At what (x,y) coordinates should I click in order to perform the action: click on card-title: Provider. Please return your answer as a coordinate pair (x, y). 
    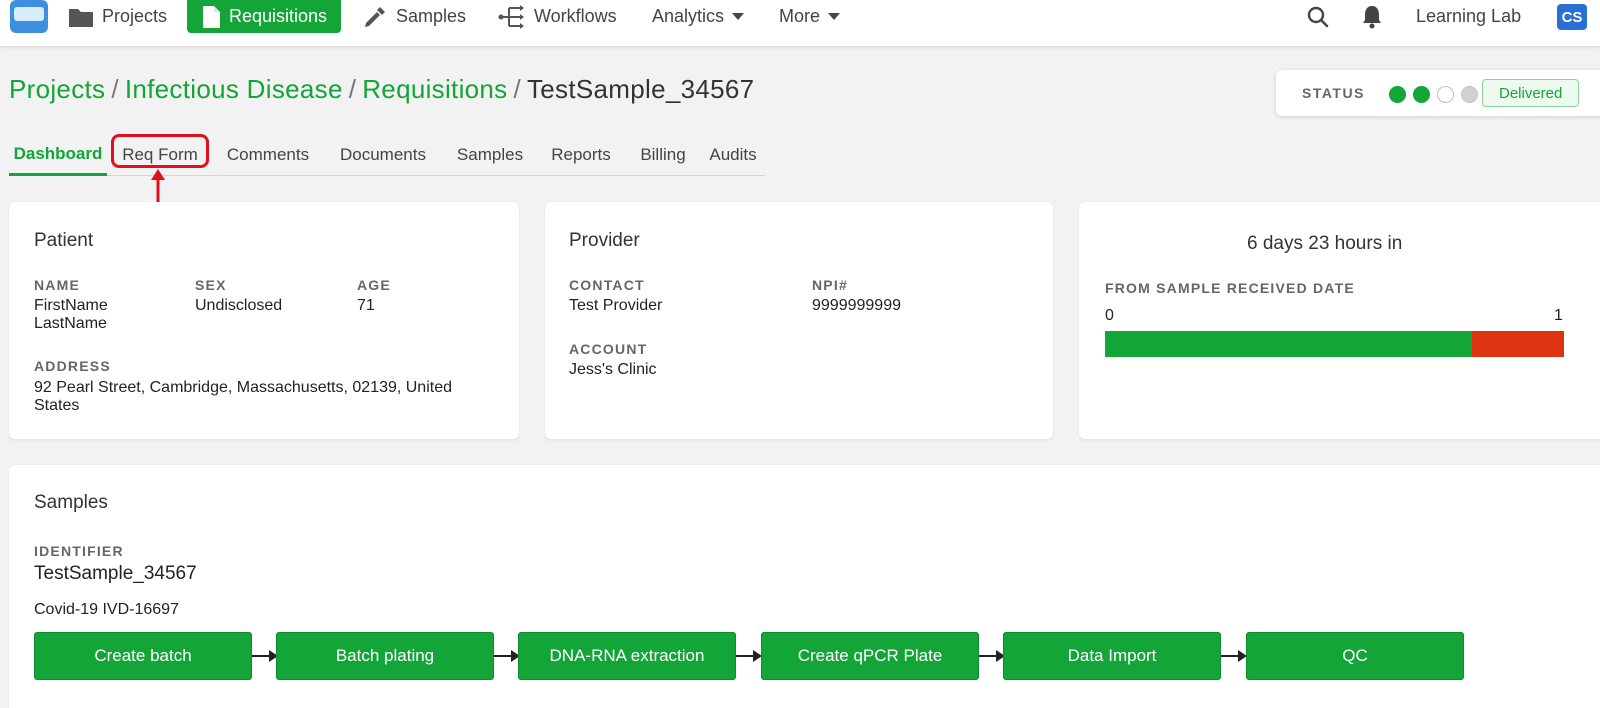
    Looking at the image, I should click on (604, 240).